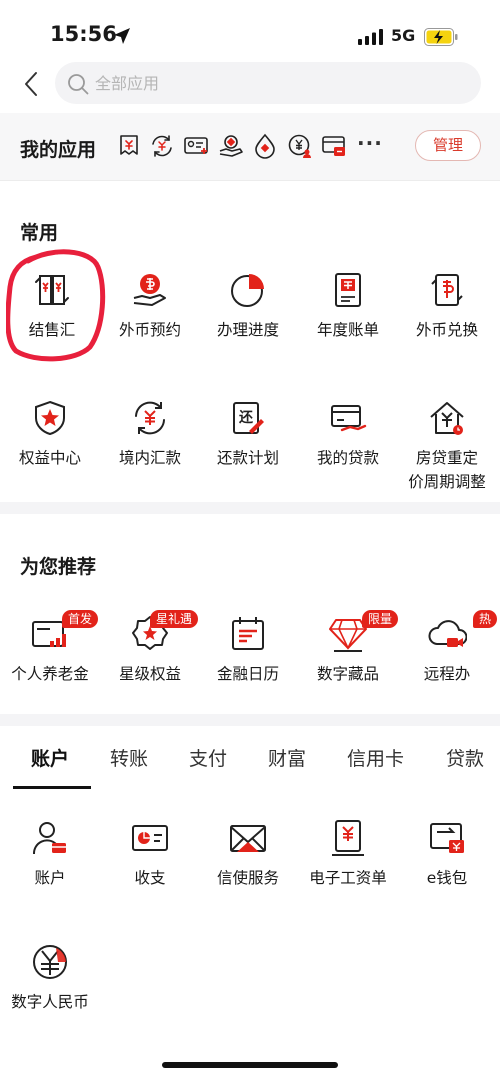 The height and width of the screenshot is (1071, 500). Describe the element at coordinates (348, 290) in the screenshot. I see `annual-bill-icon` at that location.